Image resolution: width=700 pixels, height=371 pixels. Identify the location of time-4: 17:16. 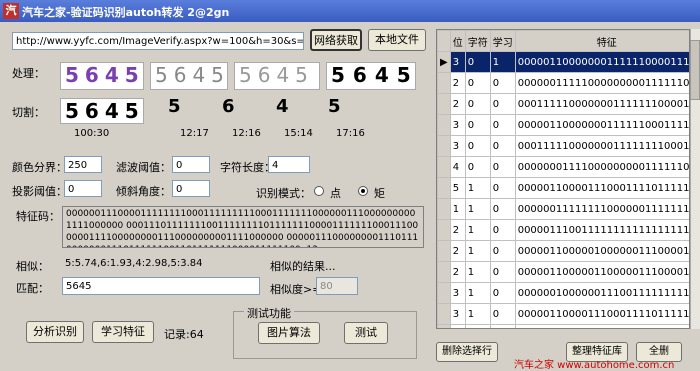
(350, 133).